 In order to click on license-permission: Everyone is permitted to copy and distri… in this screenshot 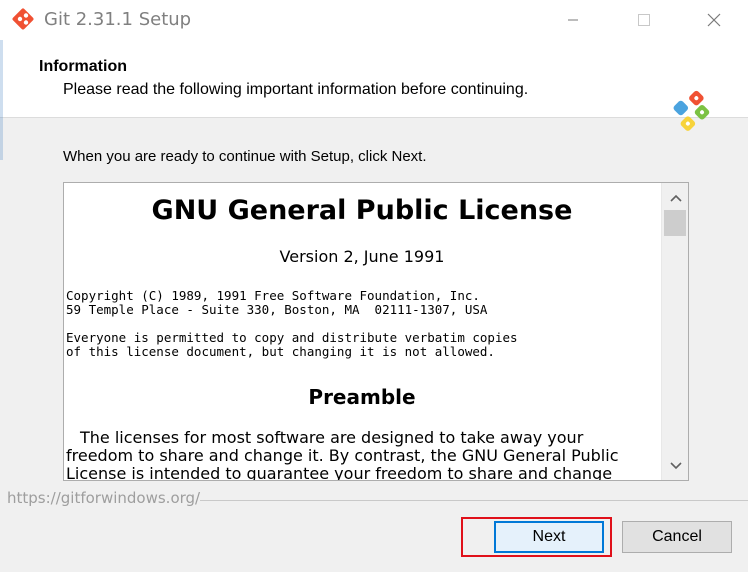, I will do `click(292, 345)`.